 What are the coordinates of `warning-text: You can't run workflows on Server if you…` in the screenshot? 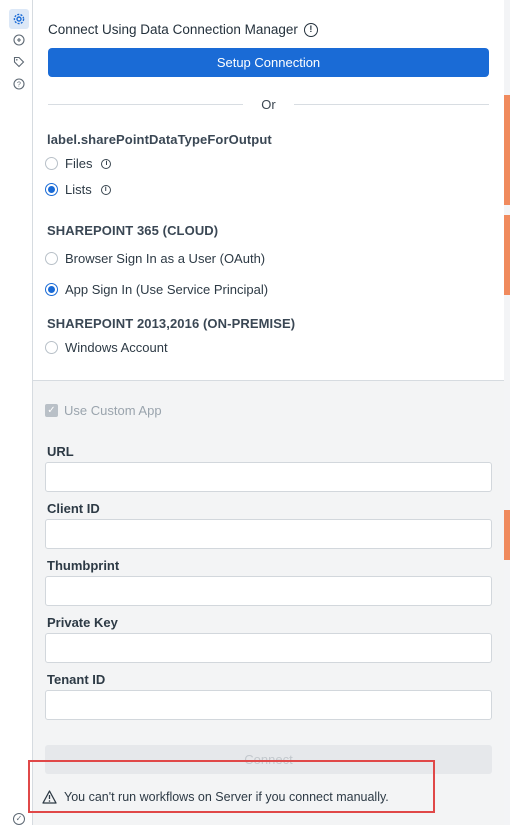 It's located at (226, 797).